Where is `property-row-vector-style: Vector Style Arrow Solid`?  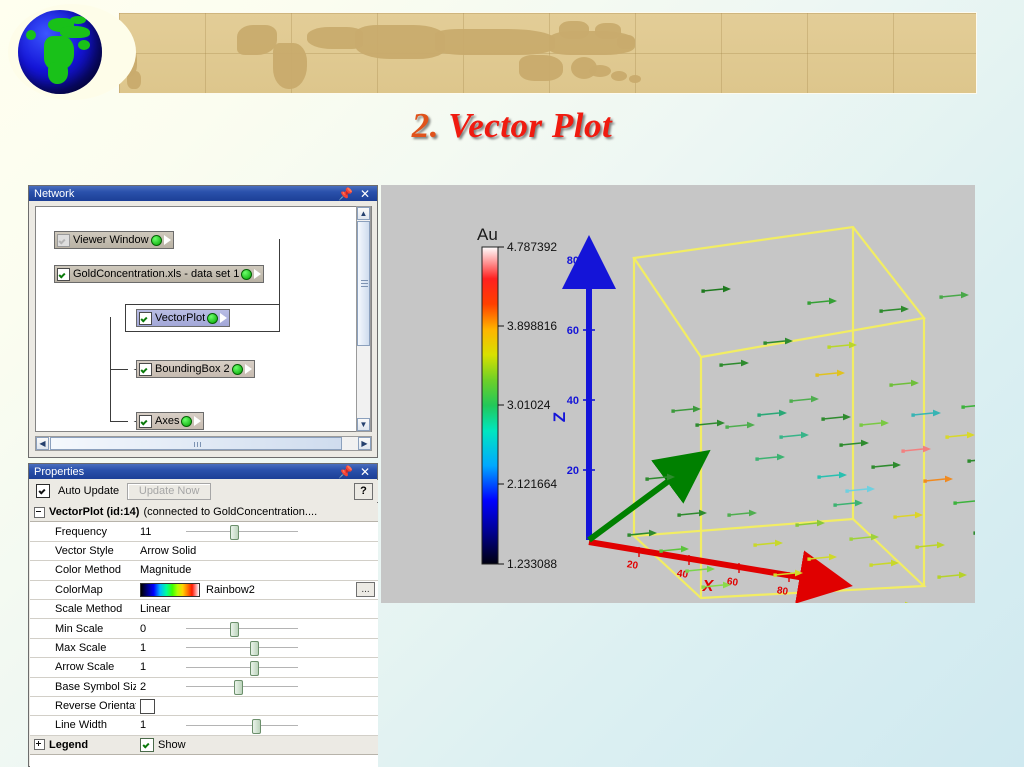 property-row-vector-style: Vector Style Arrow Solid is located at coordinates (204, 552).